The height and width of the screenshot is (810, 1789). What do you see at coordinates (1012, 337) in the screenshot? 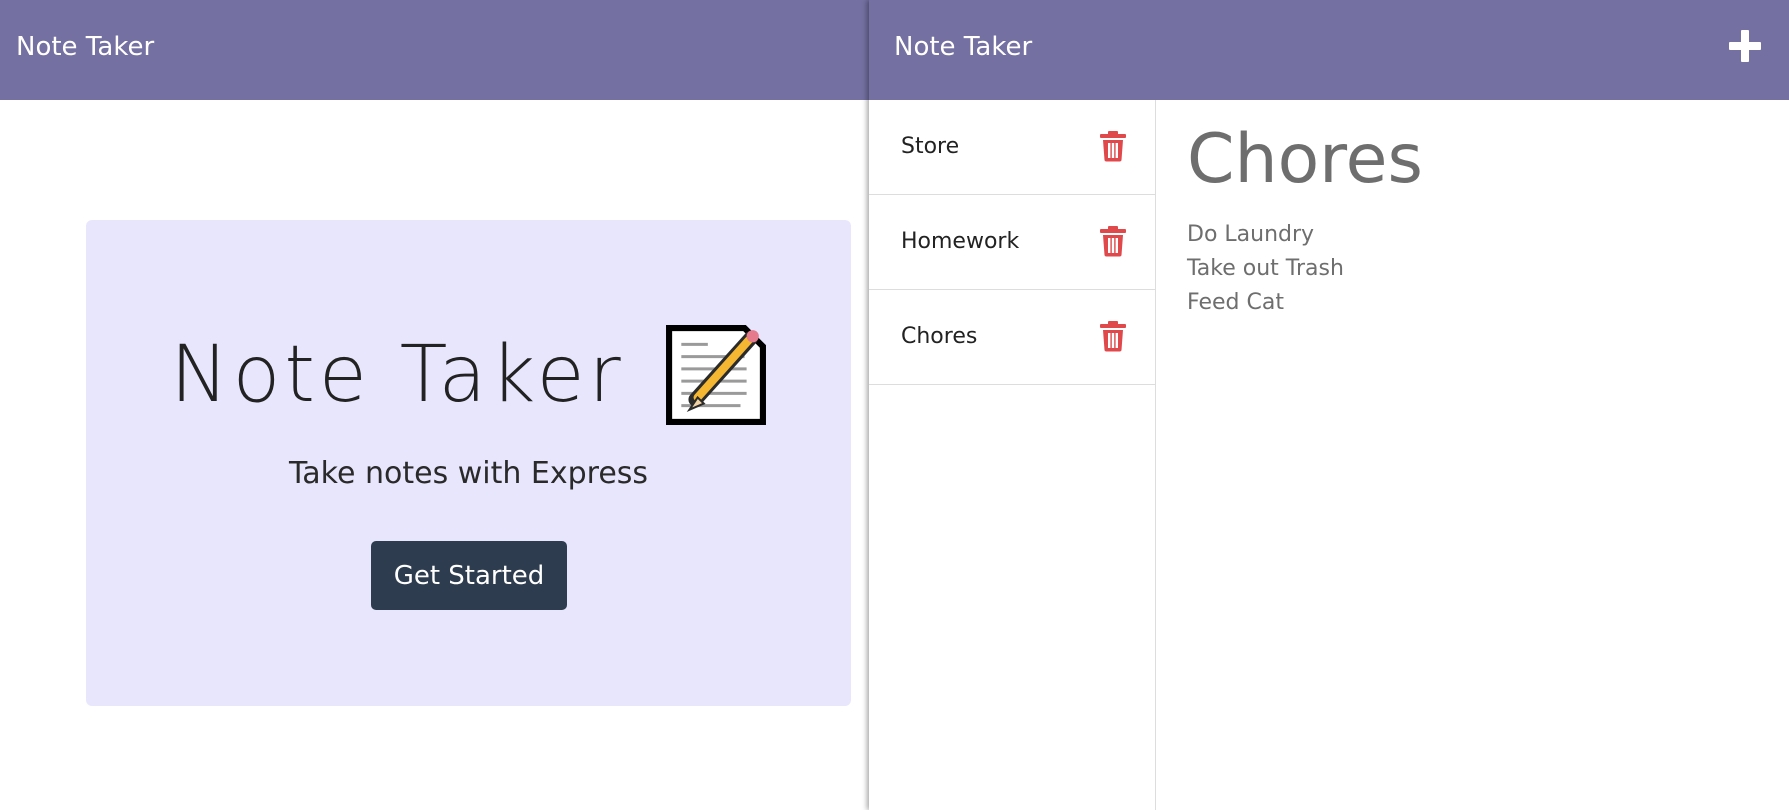
I see `list-item: Chores` at bounding box center [1012, 337].